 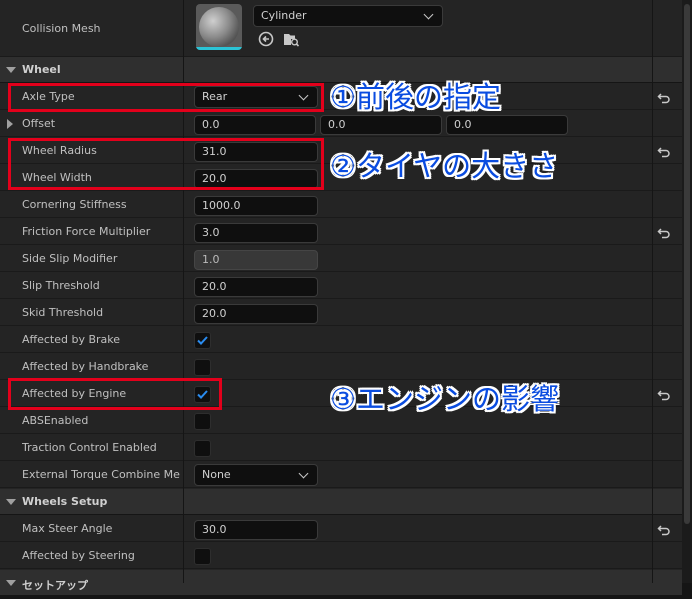 I want to click on external-torque-value: None, so click(x=216, y=474).